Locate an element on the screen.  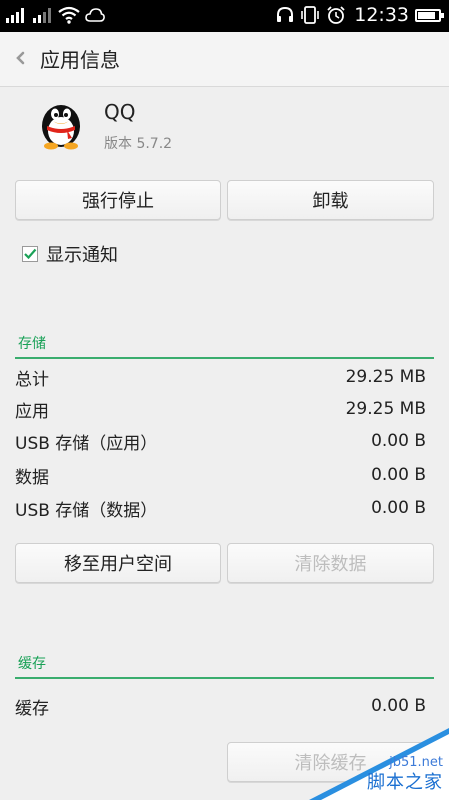
storage-row-total: 总计 29.25 MB is located at coordinates (220, 377).